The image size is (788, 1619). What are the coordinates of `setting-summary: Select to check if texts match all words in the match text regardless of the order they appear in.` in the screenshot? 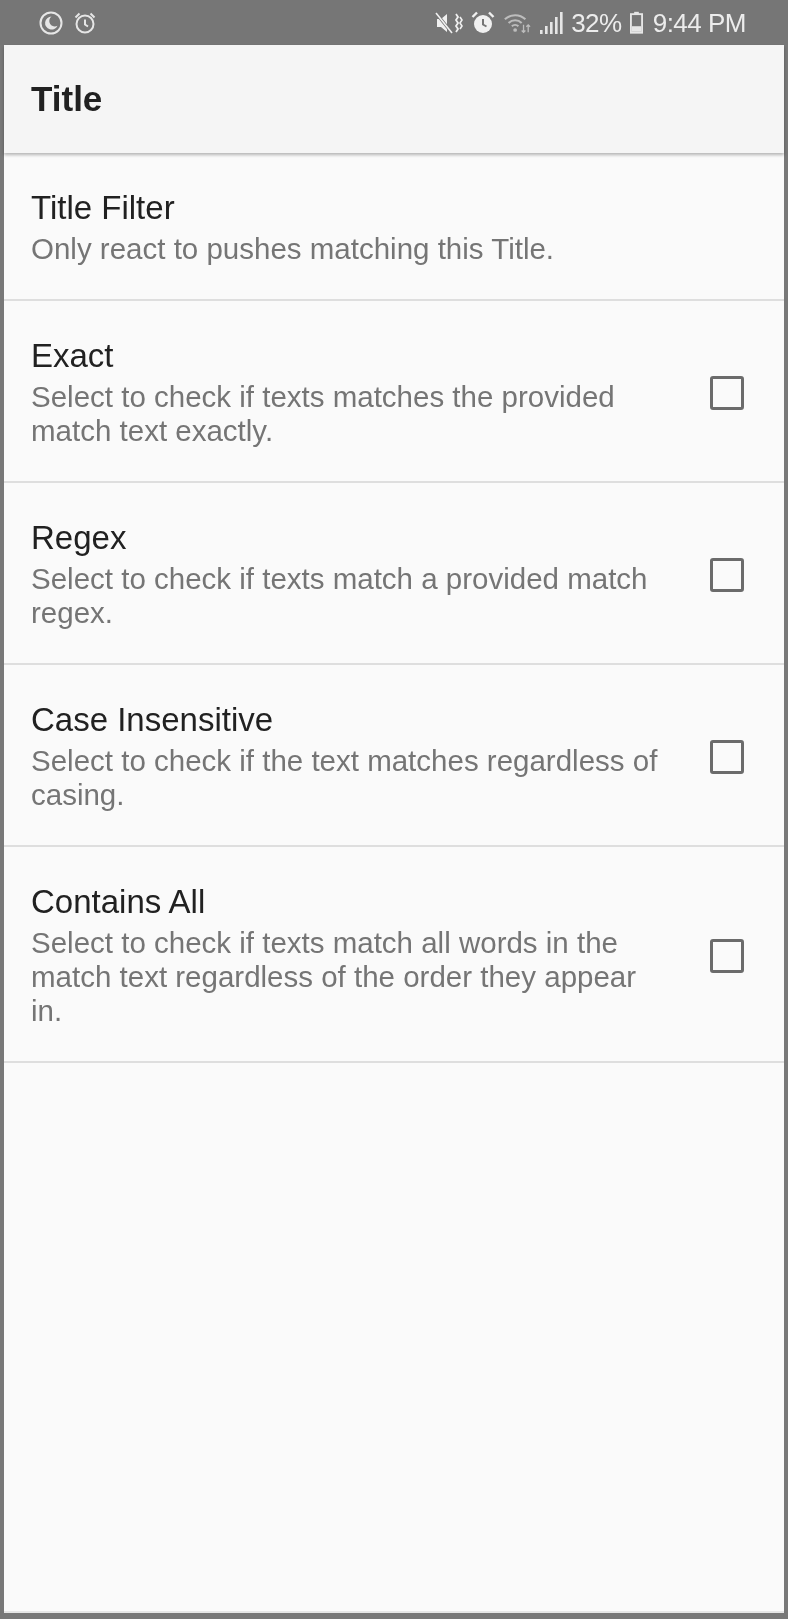 It's located at (334, 977).